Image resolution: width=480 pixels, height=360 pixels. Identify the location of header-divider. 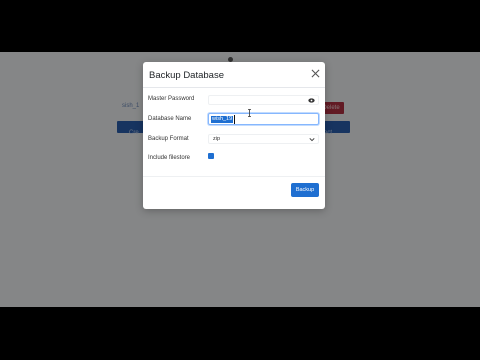
(234, 87).